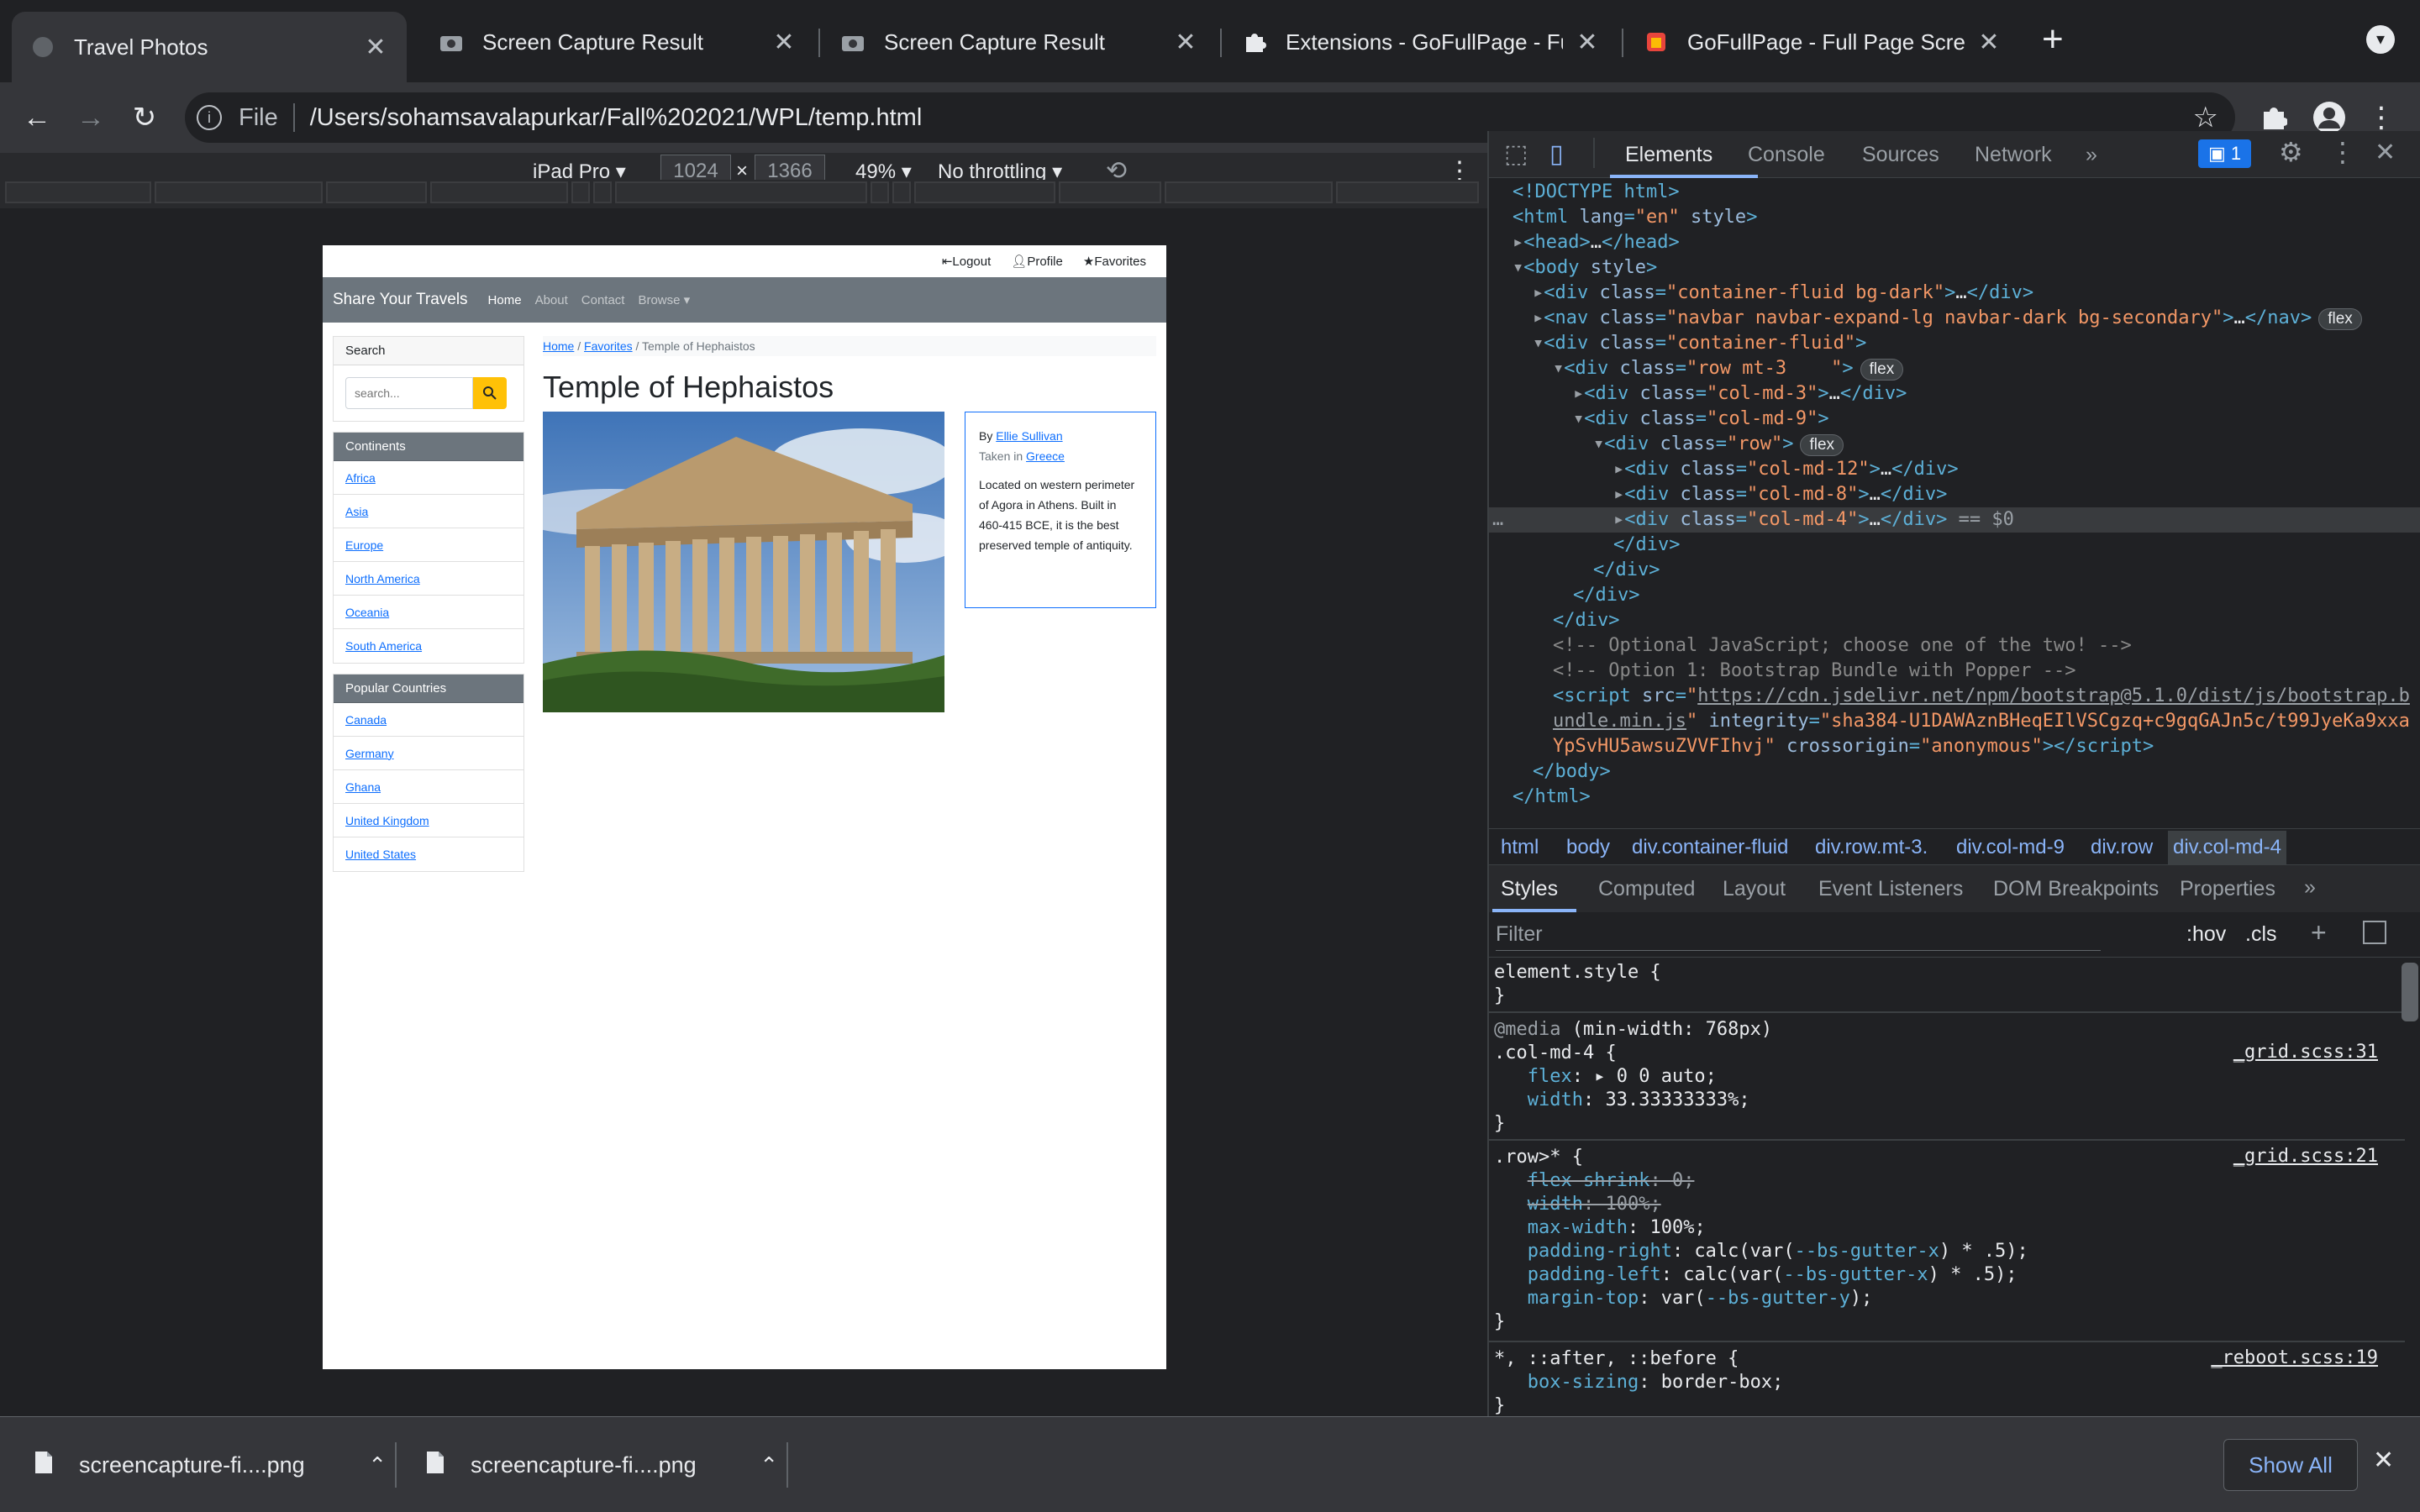  I want to click on crumb-row-mt3: div.row.mt-3., so click(1871, 847).